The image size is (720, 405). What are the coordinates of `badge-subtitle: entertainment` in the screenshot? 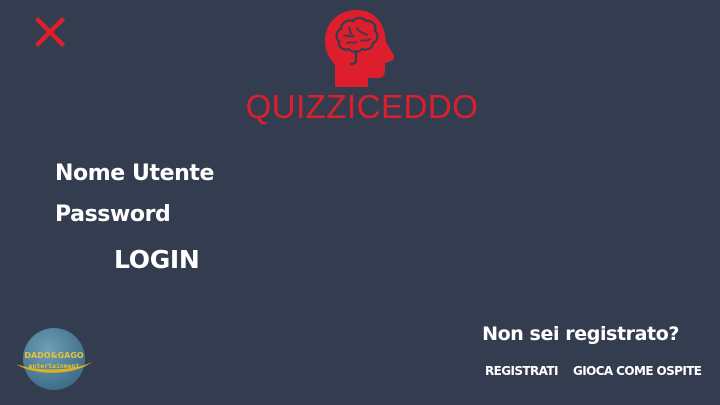 It's located at (54, 366).